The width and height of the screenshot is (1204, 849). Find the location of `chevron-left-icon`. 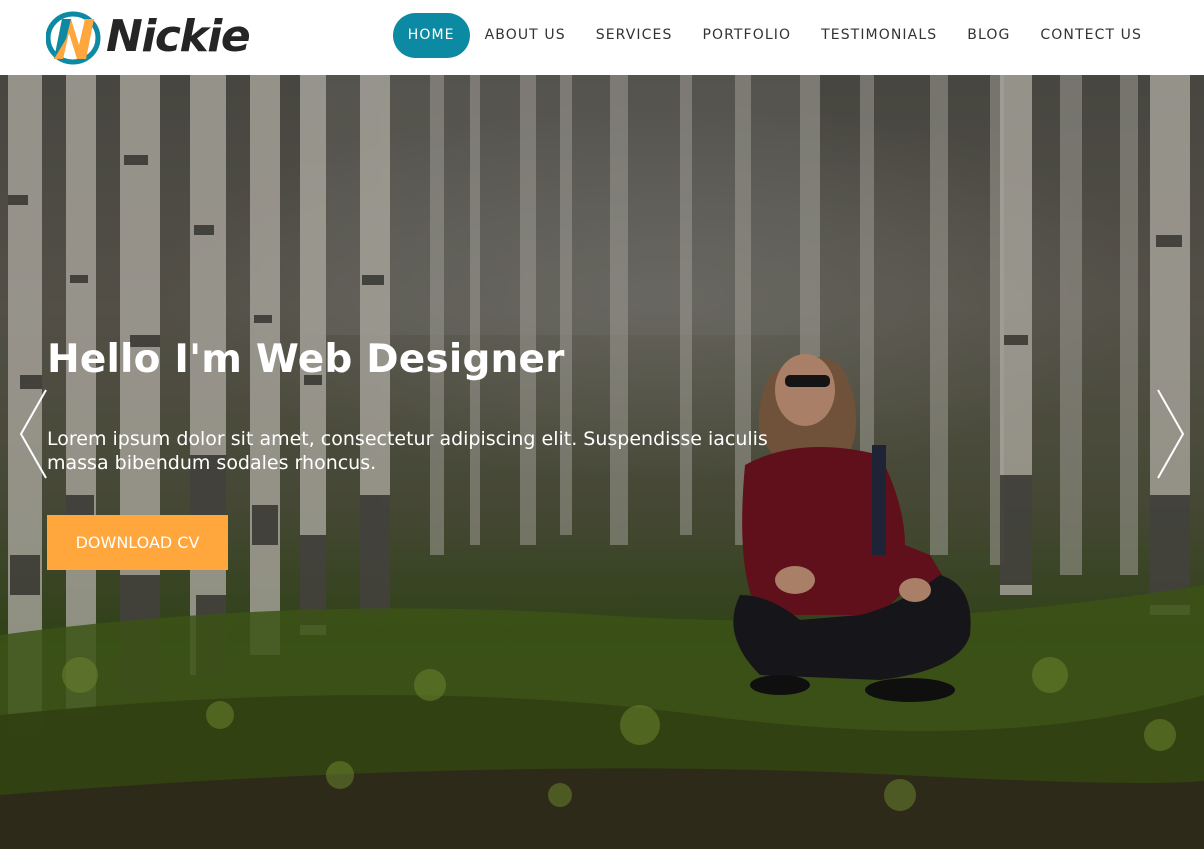

chevron-left-icon is located at coordinates (33, 434).